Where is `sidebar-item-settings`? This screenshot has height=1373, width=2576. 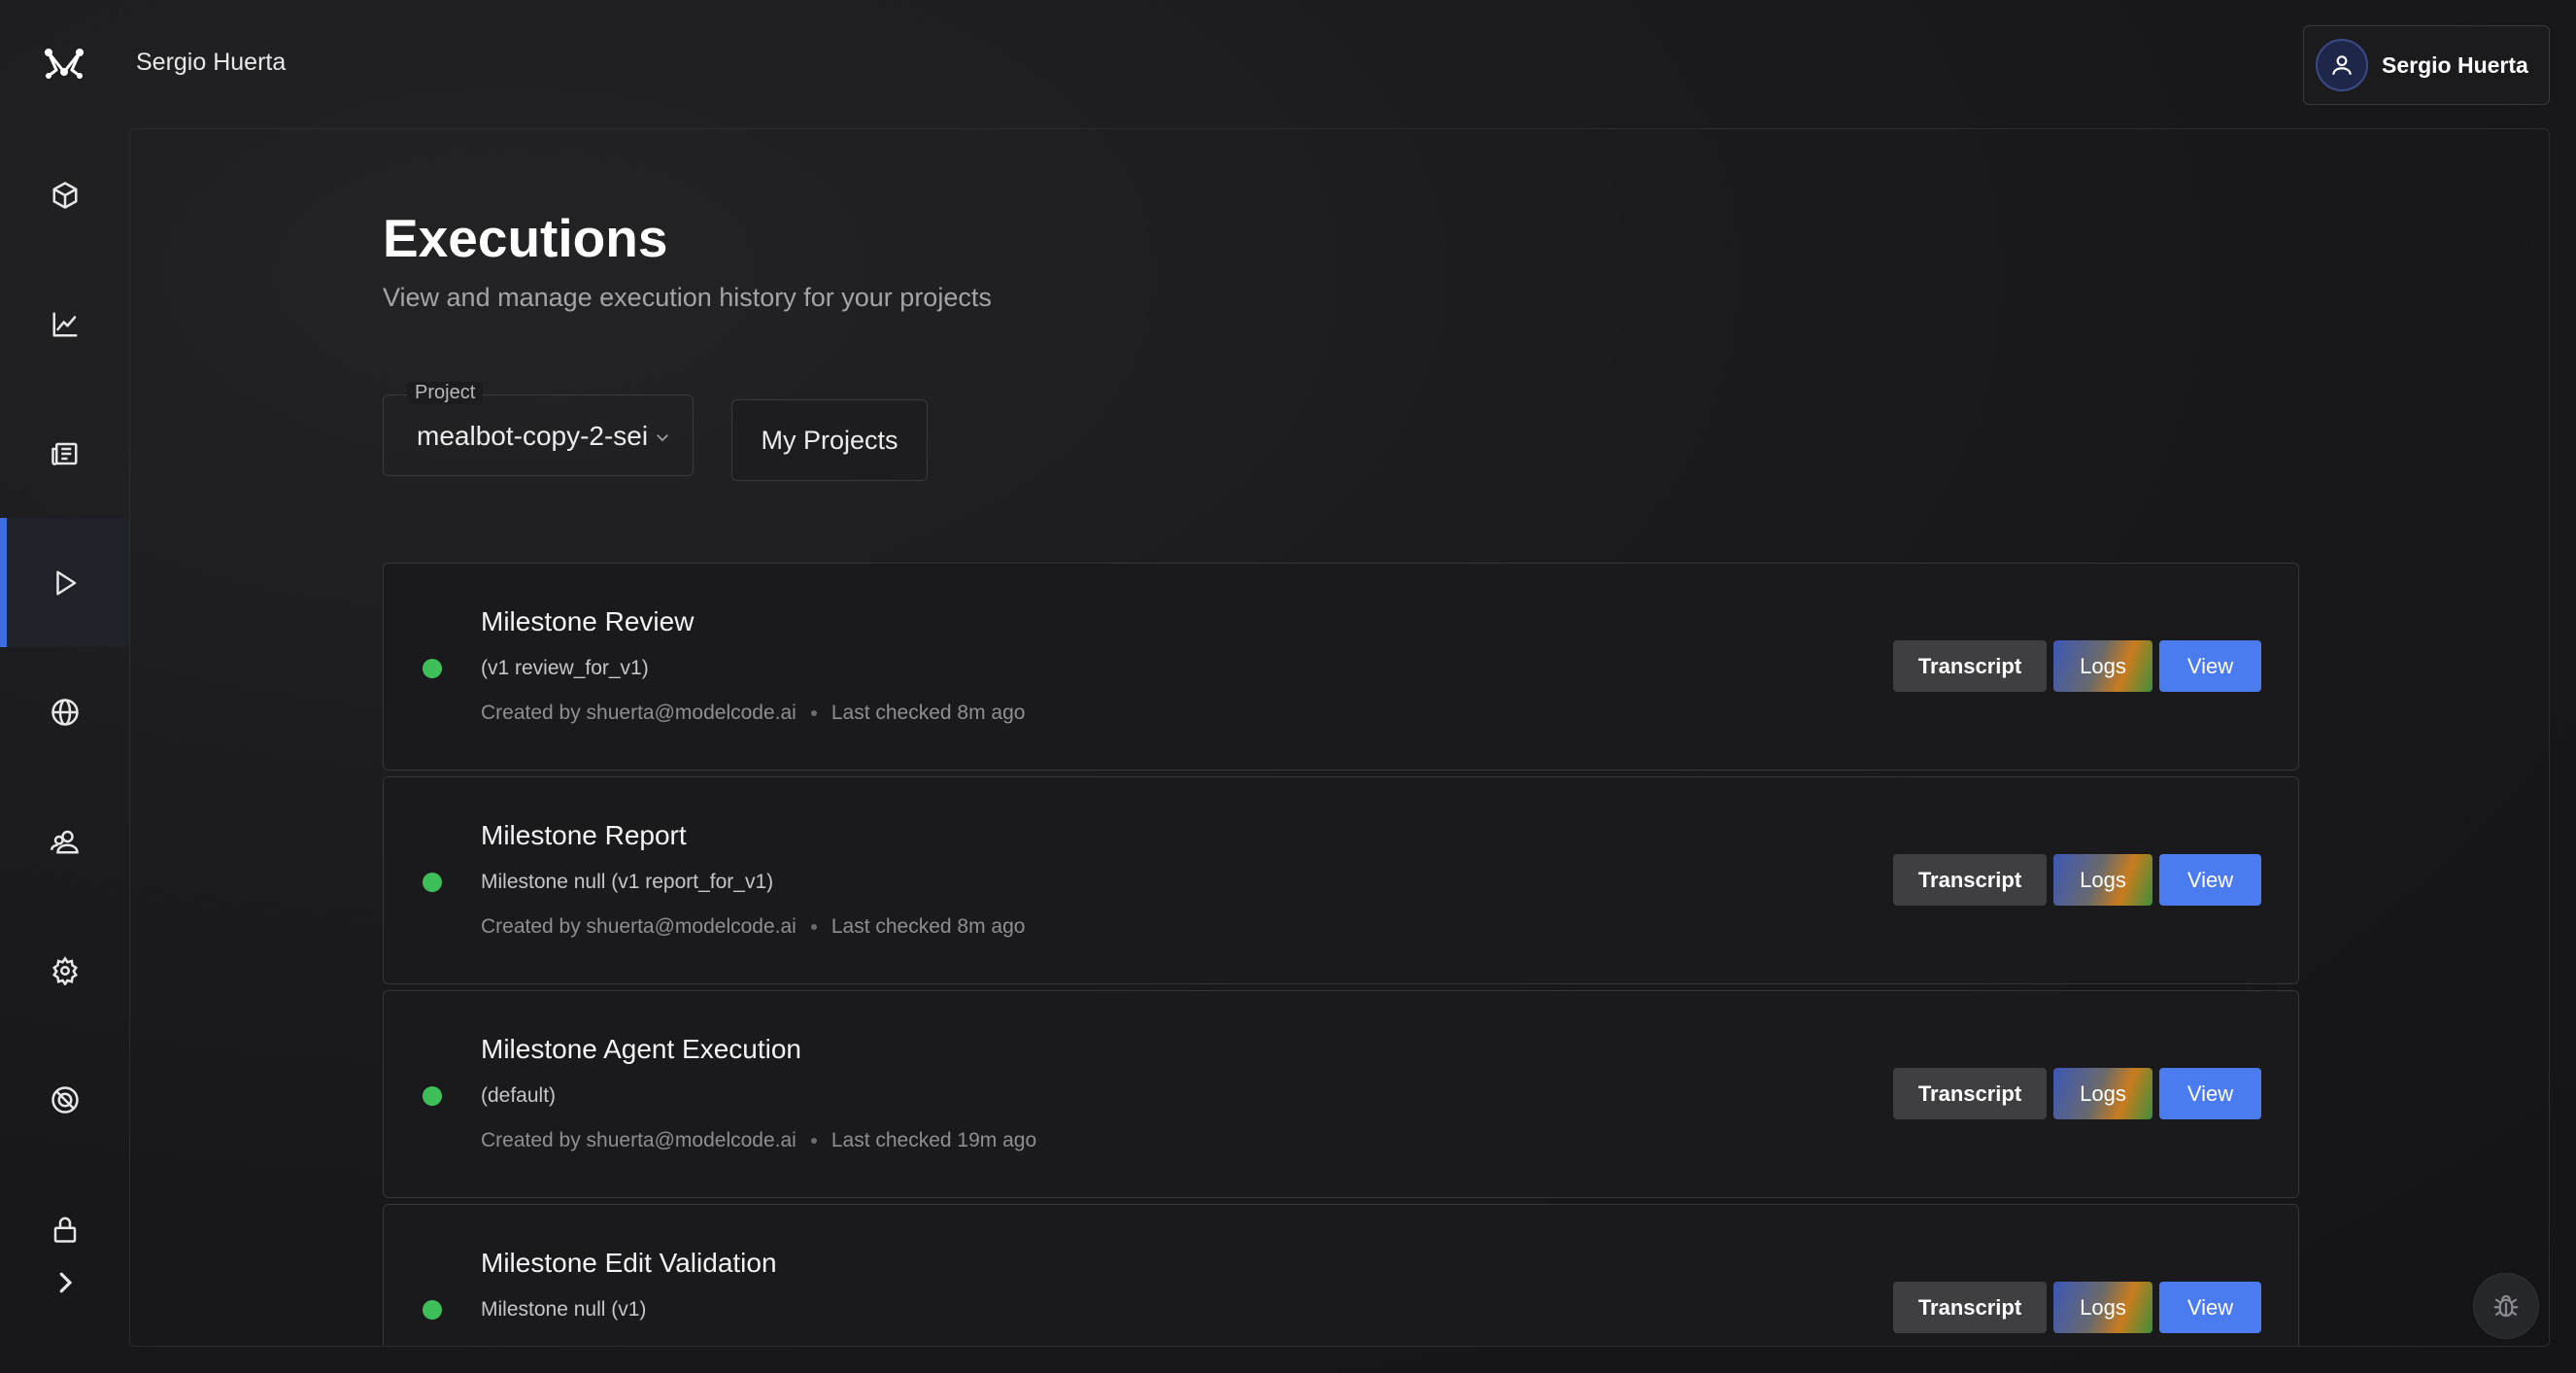
sidebar-item-settings is located at coordinates (64, 970).